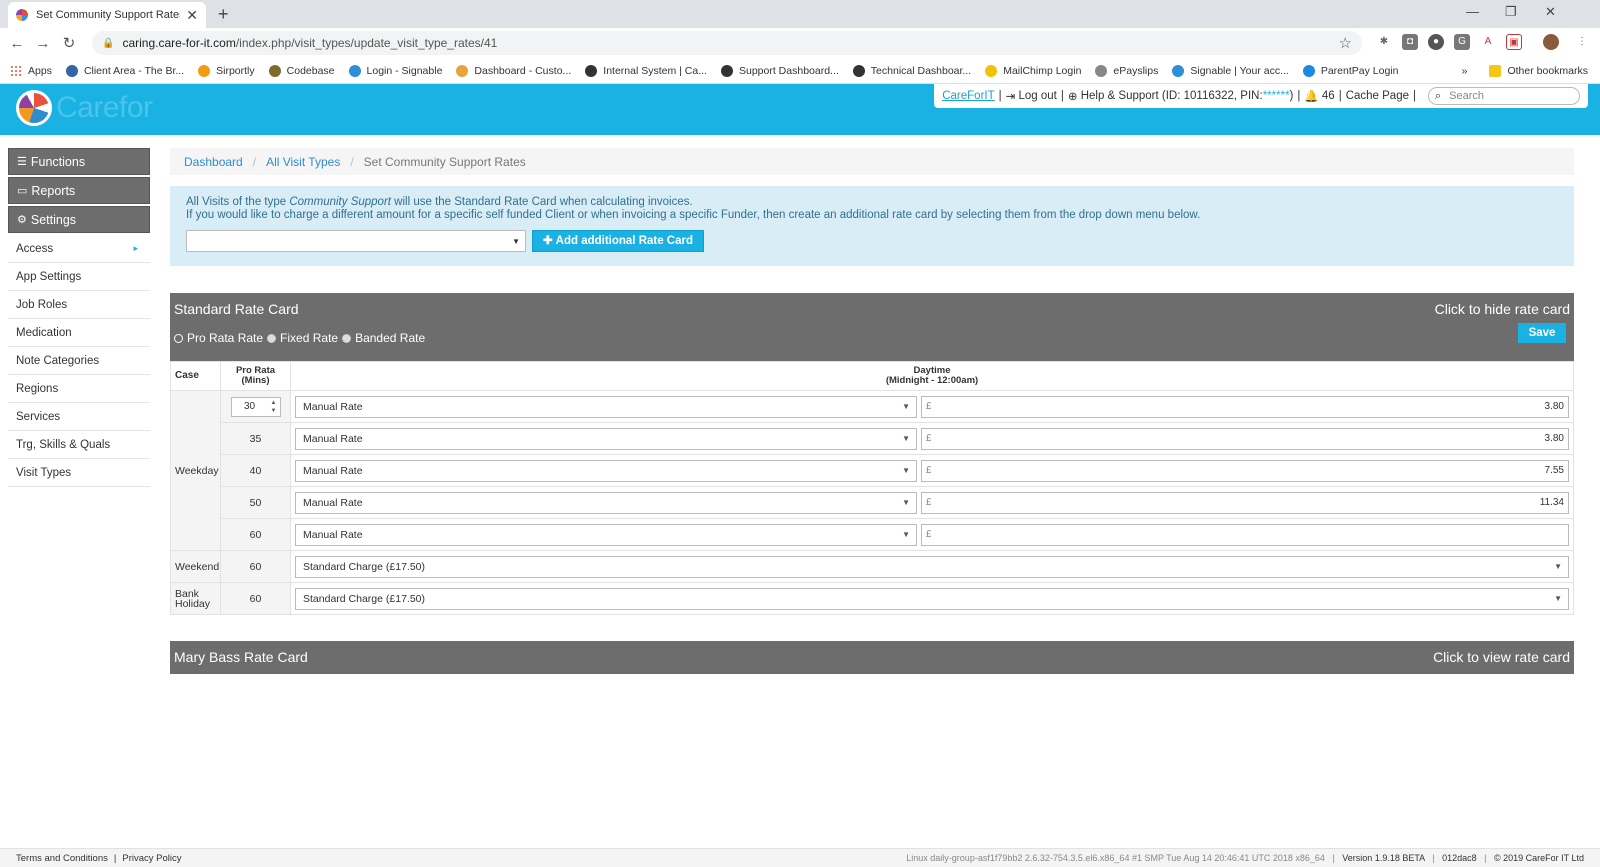 The height and width of the screenshot is (867, 1600). What do you see at coordinates (62, 858) in the screenshot?
I see `terms-link: Terms and Conditions` at bounding box center [62, 858].